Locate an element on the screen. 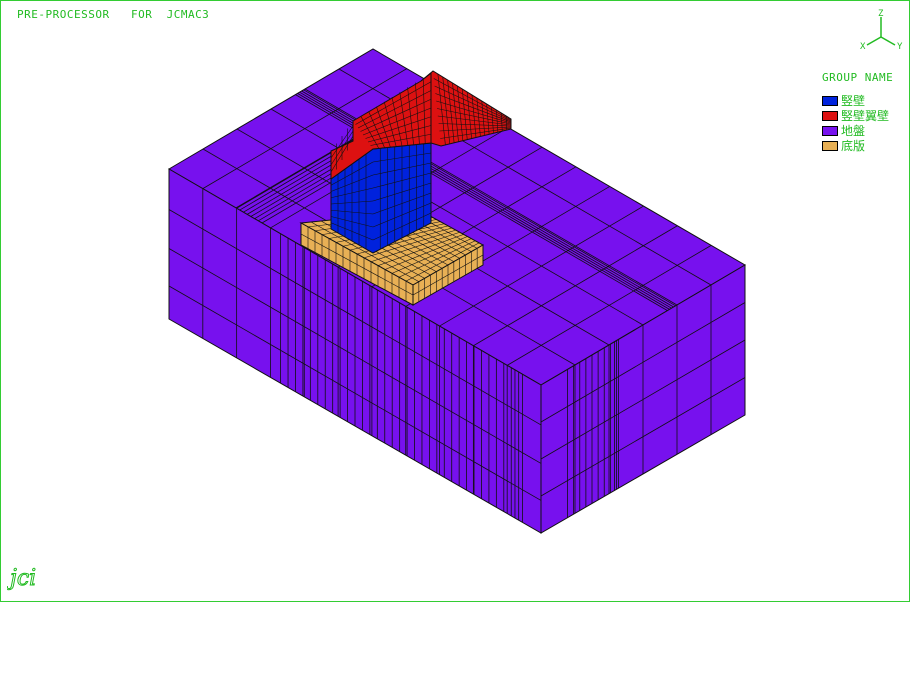  legend-item-footing: 底版 is located at coordinates (857, 145).